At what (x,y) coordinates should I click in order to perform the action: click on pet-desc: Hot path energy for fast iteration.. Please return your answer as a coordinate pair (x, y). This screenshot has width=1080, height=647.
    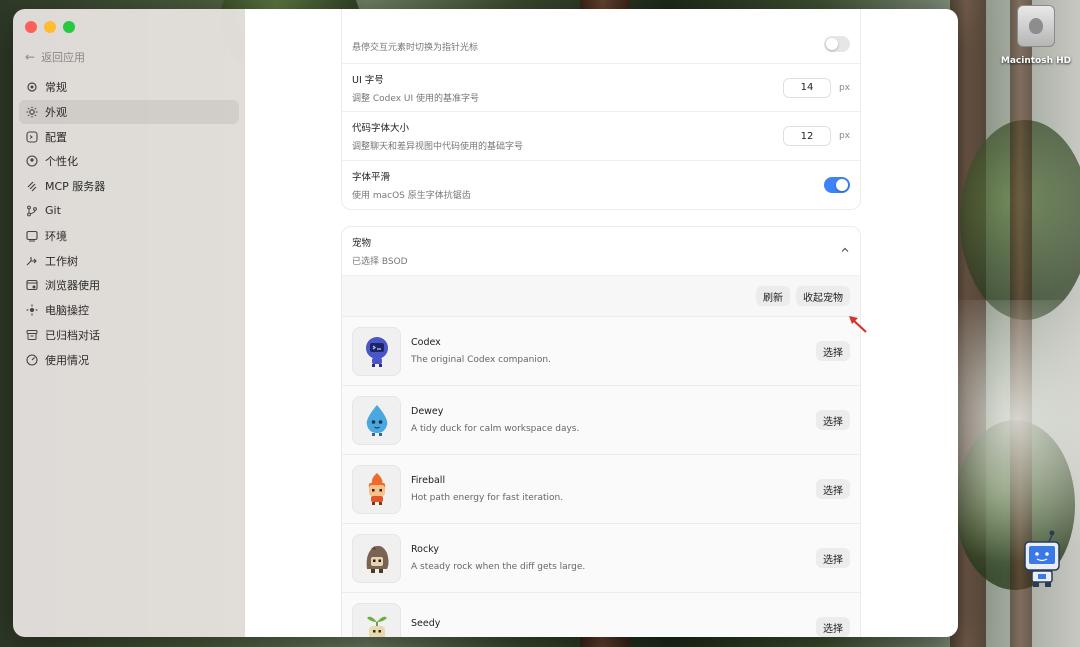
    Looking at the image, I should click on (487, 498).